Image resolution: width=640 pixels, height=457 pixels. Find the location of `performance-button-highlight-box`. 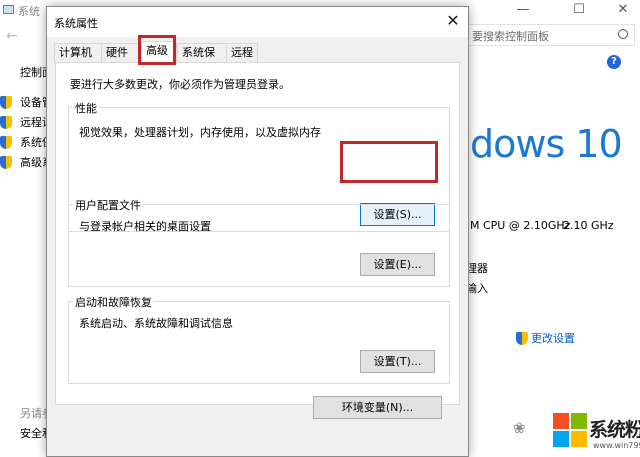

performance-button-highlight-box is located at coordinates (389, 162).